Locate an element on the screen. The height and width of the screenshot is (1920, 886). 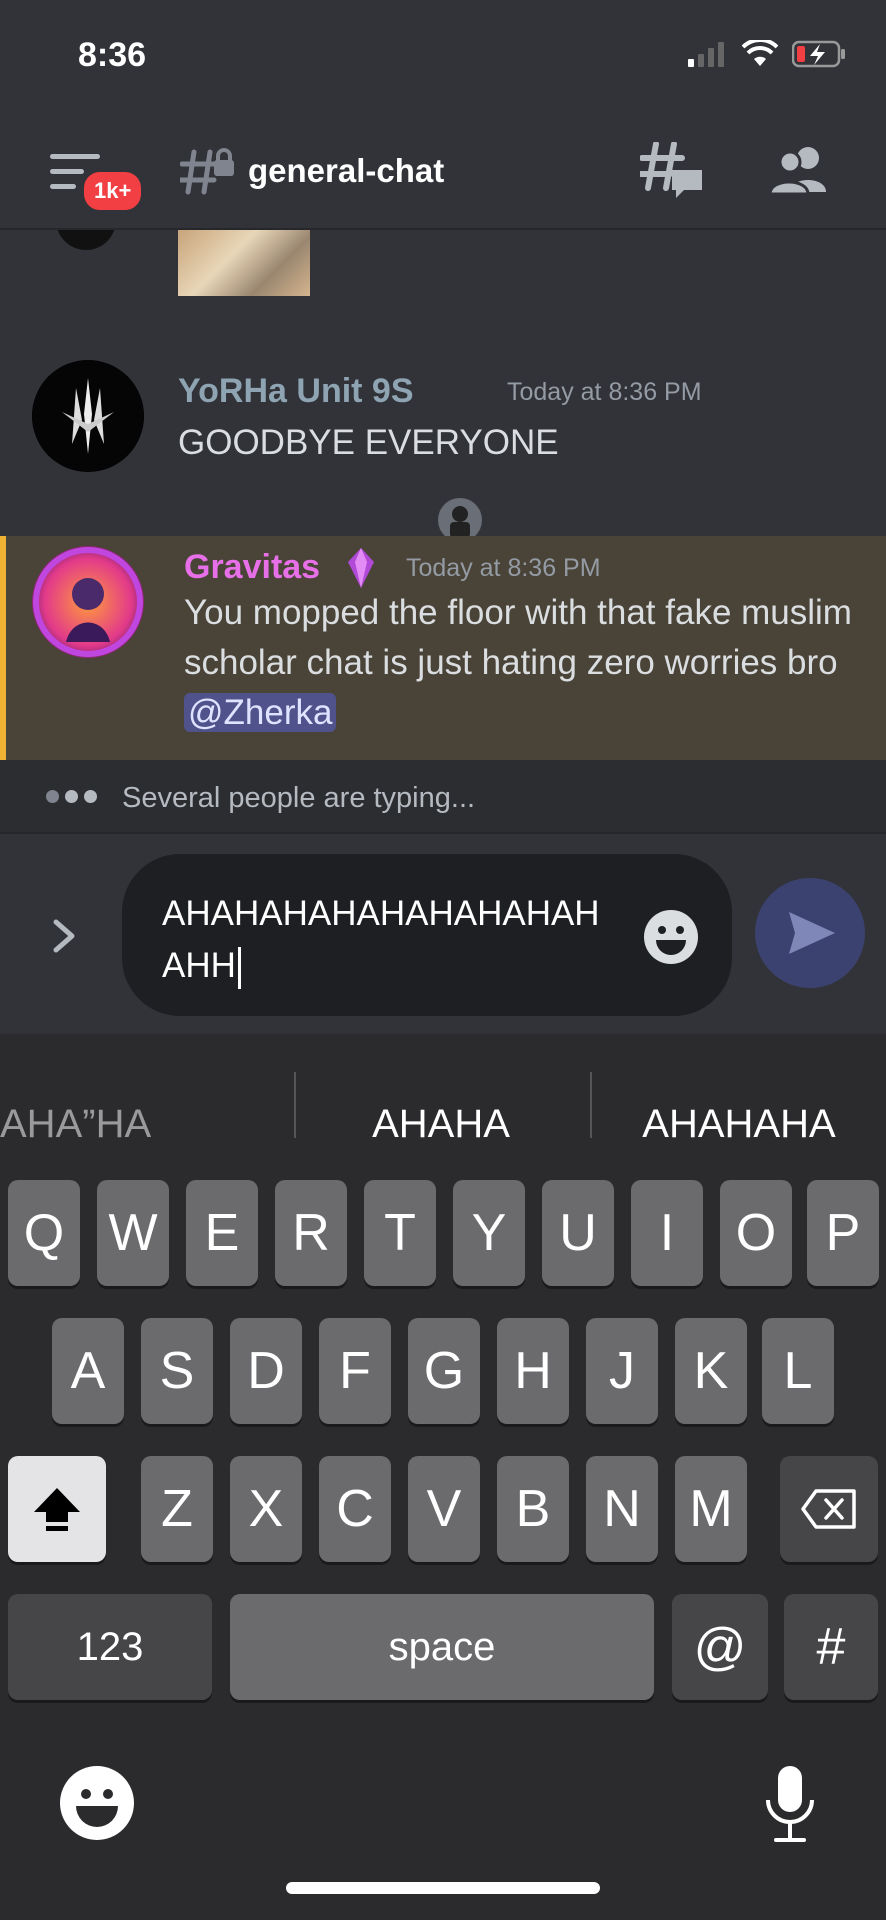
numbers-key: 123 is located at coordinates (110, 1647).